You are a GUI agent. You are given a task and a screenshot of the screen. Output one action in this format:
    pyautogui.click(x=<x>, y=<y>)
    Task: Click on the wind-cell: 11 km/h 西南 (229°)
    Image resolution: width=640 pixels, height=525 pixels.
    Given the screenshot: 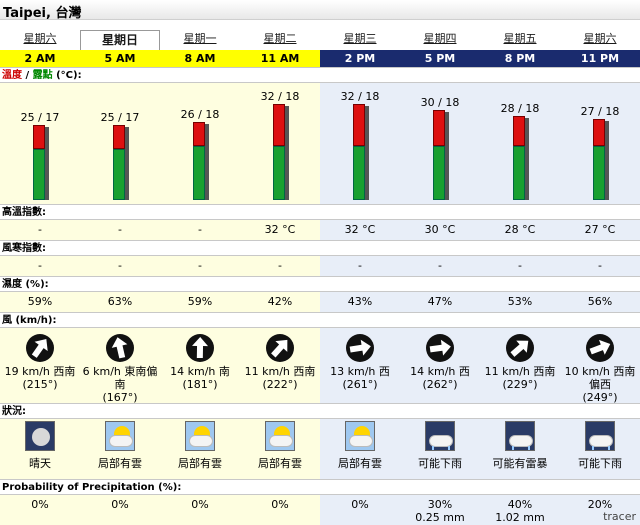 What is the action you would take?
    pyautogui.click(x=520, y=362)
    